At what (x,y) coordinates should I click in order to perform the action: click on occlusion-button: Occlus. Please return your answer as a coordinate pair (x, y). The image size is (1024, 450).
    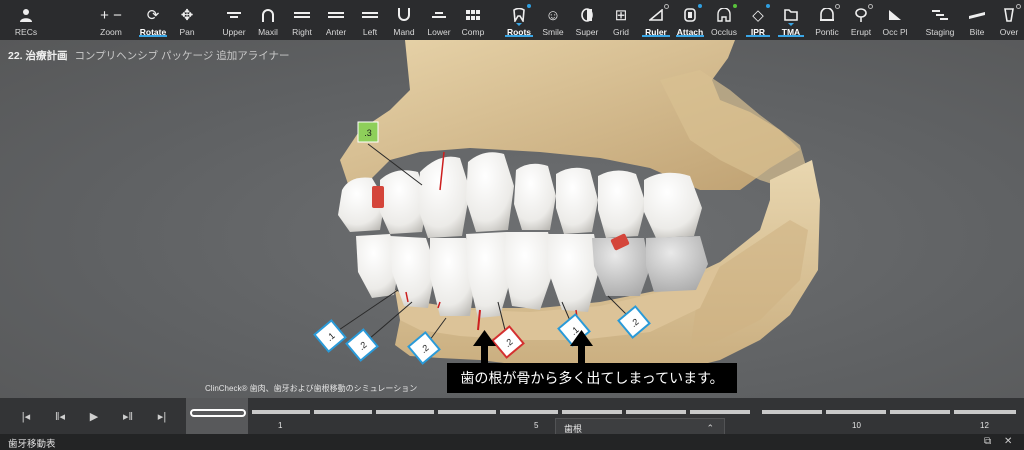
    Looking at the image, I should click on (724, 20).